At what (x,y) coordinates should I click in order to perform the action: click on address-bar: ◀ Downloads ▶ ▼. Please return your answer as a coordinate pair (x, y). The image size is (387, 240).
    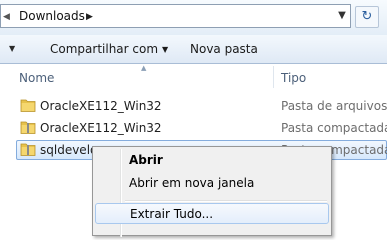
    Looking at the image, I should click on (175, 16).